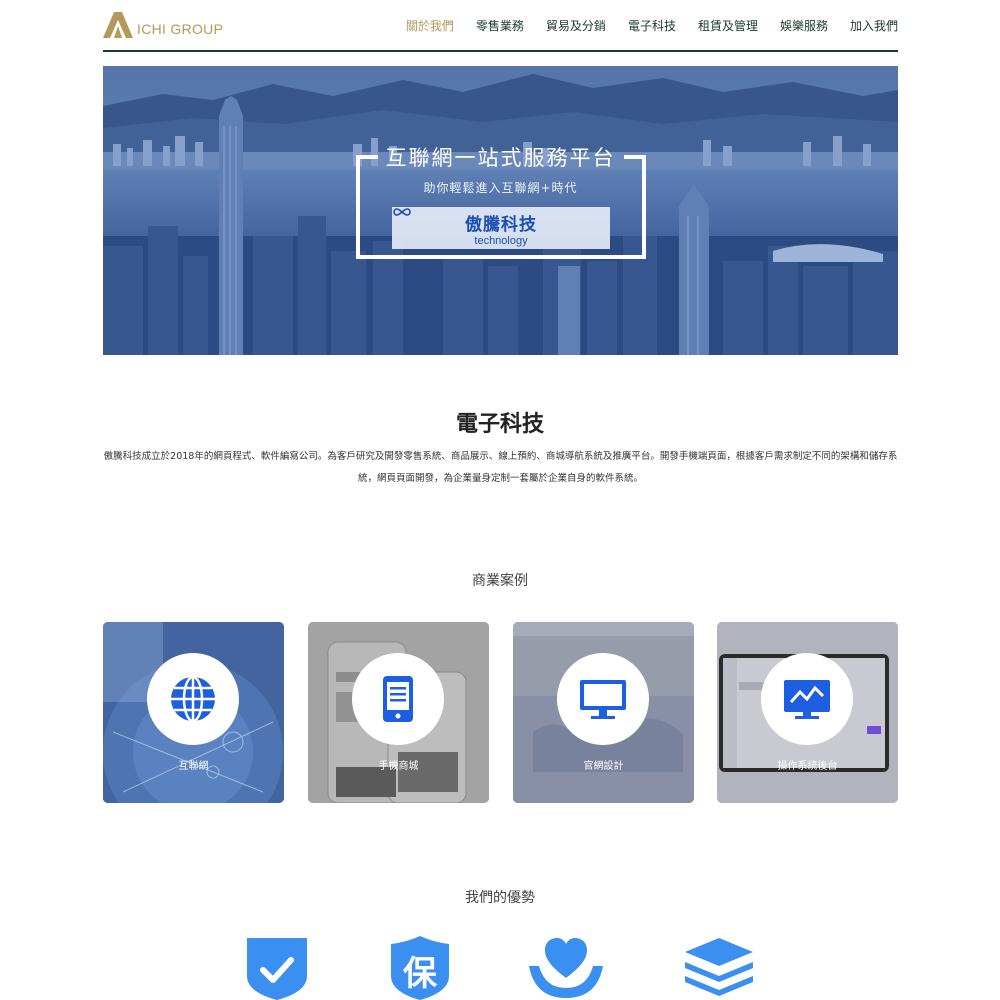 Image resolution: width=1000 pixels, height=1000 pixels. What do you see at coordinates (566, 968) in the screenshot?
I see `heart-hands-icon` at bounding box center [566, 968].